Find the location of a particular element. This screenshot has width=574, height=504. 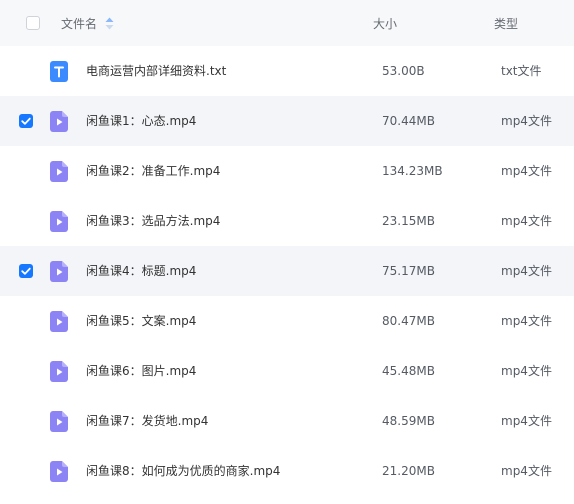

file-row: 闲鱼课2：准备工作.mp4 134.23MB mp4文件 is located at coordinates (287, 171).